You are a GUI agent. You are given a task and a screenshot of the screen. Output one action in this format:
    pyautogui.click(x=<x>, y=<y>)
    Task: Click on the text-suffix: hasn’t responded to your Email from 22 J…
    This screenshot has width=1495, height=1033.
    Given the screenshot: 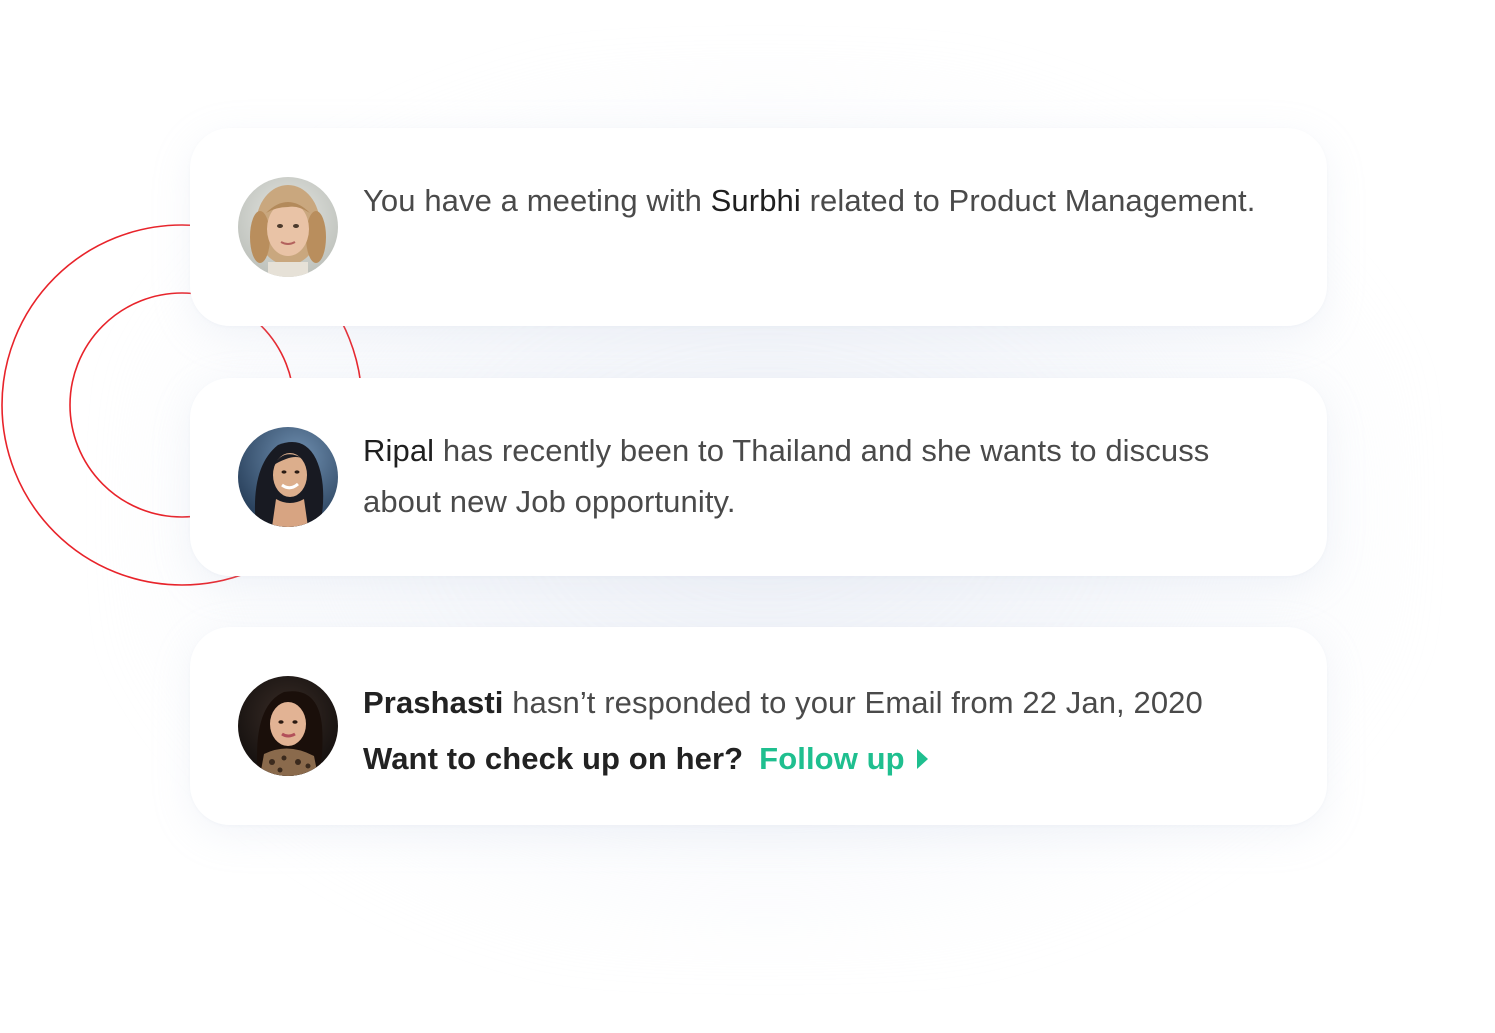 What is the action you would take?
    pyautogui.click(x=853, y=702)
    